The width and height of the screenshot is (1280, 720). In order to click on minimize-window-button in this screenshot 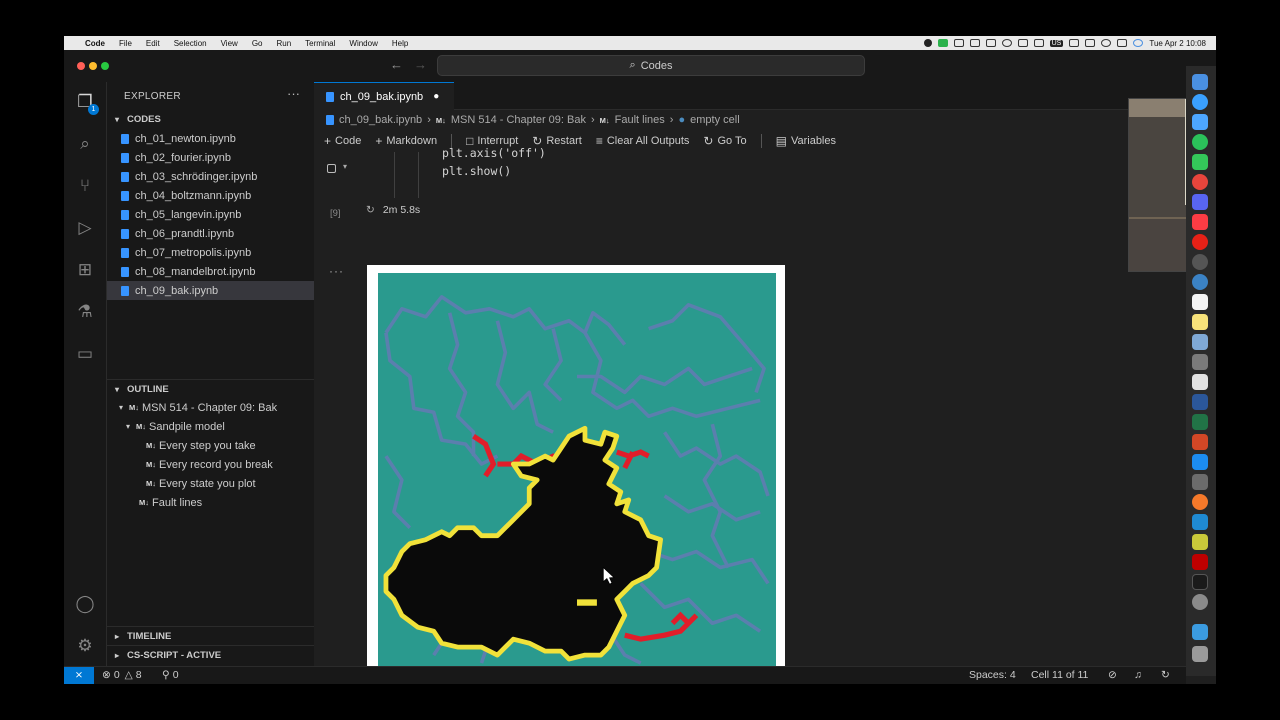, I will do `click(93, 66)`.